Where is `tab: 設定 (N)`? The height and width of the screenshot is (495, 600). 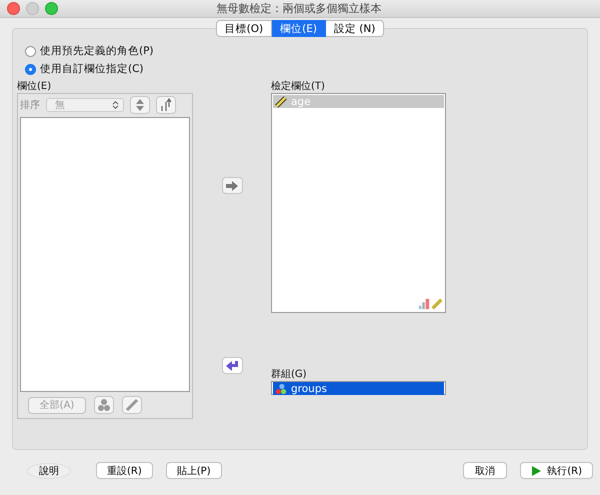 tab: 設定 (N) is located at coordinates (355, 28).